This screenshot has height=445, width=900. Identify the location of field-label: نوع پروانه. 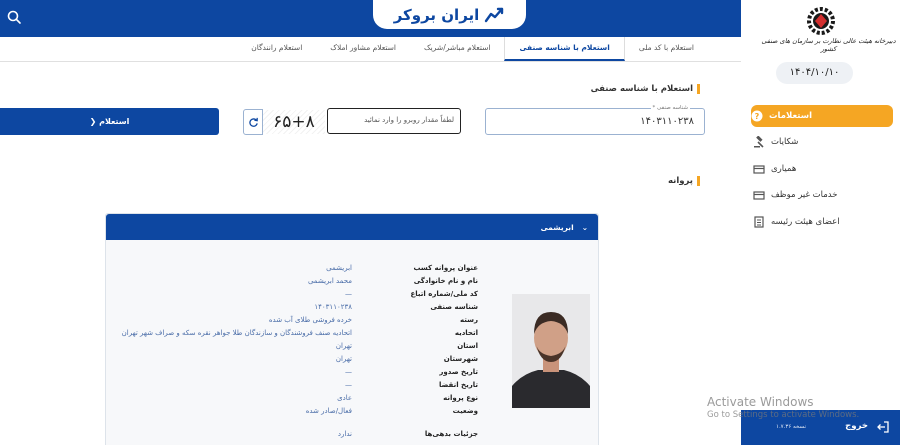
(460, 398).